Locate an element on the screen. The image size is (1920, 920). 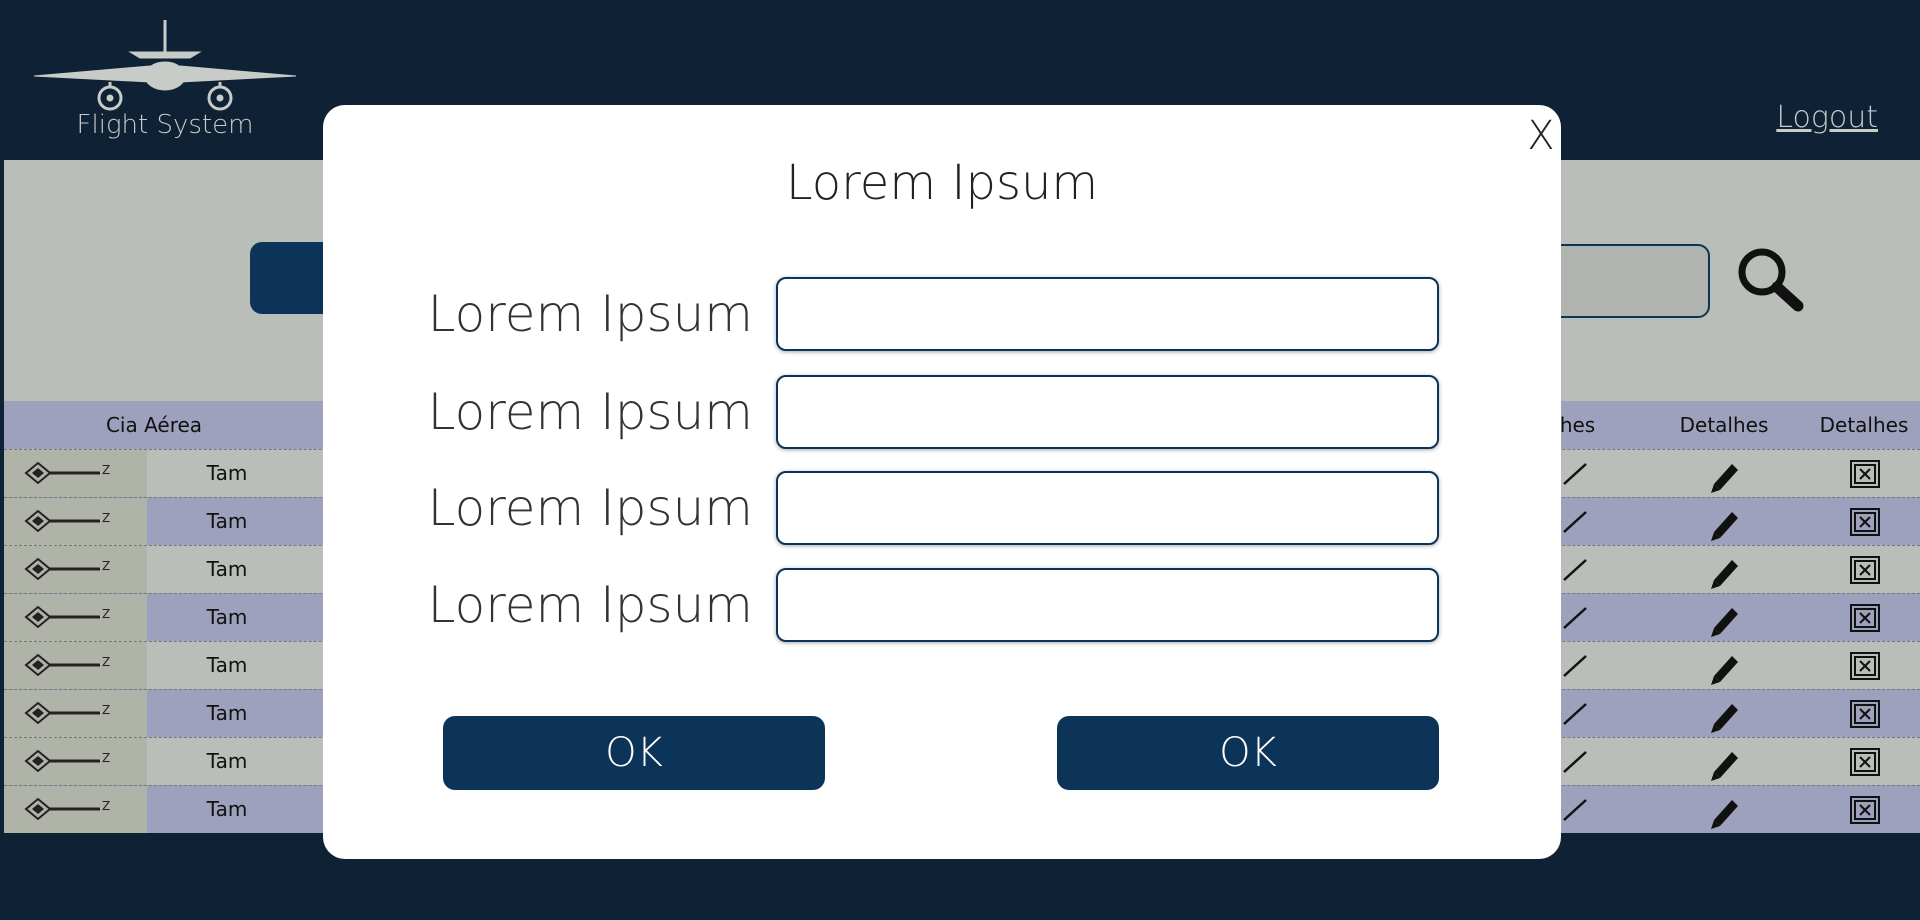
header-airline: Cia Aérea is located at coordinates (154, 425).